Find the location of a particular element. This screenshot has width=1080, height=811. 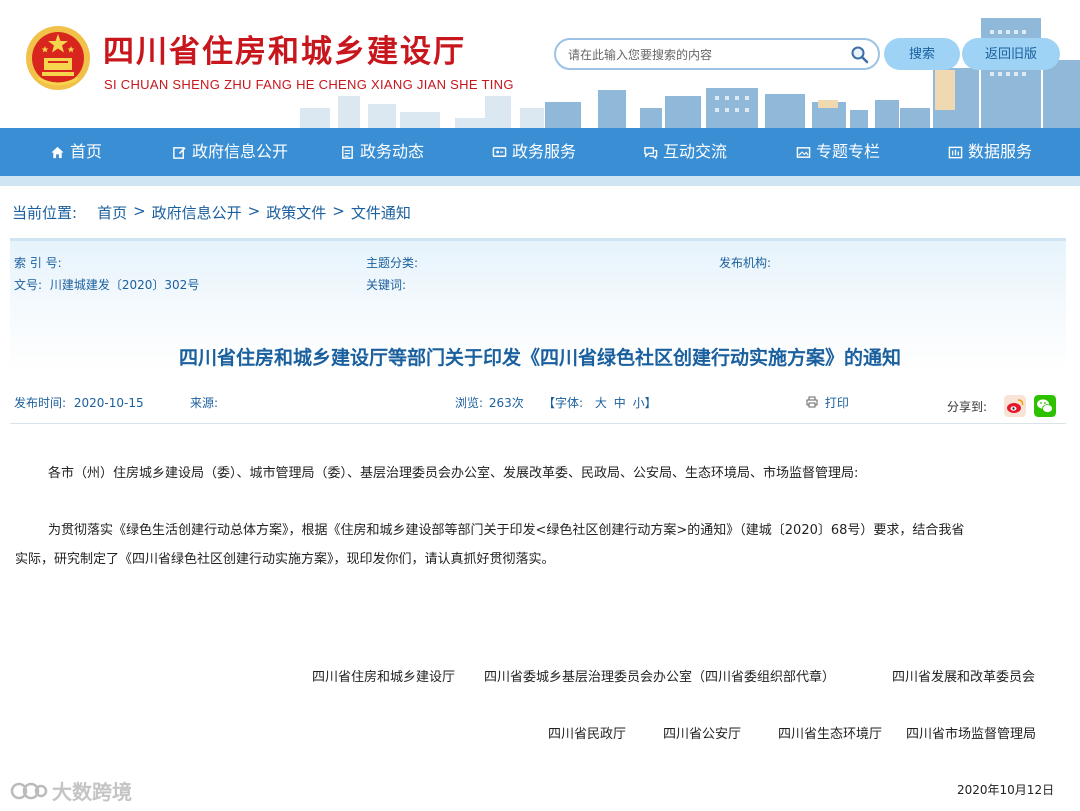

font-size-controls: 【字体: 大 中 小】 is located at coordinates (600, 402).